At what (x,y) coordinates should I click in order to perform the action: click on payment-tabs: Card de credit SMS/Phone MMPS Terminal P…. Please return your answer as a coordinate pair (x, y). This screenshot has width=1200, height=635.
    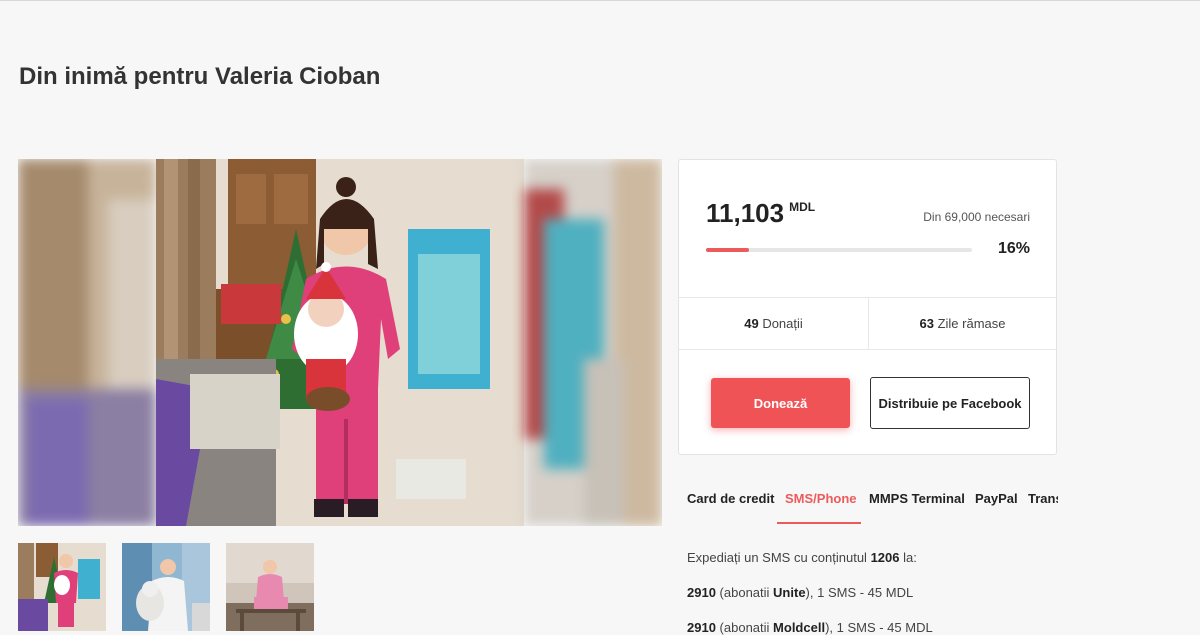
    Looking at the image, I should click on (868, 505).